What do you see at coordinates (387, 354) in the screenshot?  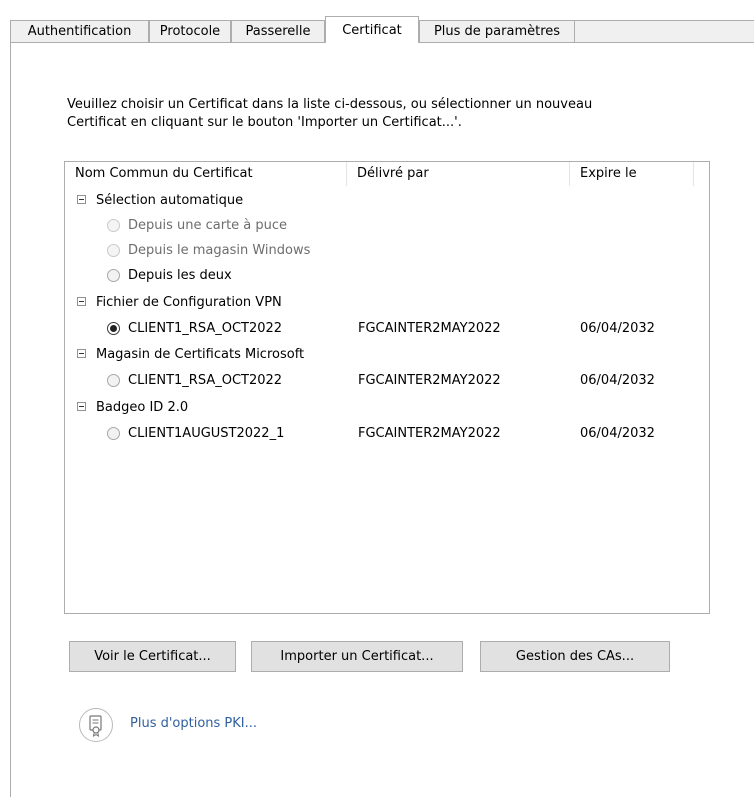 I see `group-row: Magasin de Certificats Microsoft` at bounding box center [387, 354].